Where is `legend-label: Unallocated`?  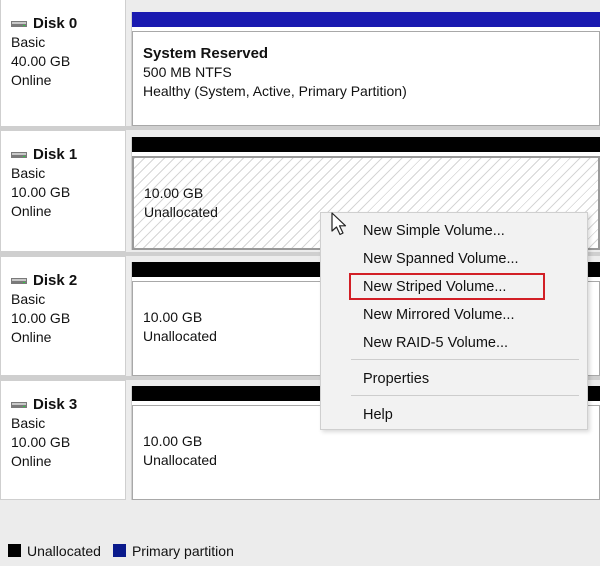 legend-label: Unallocated is located at coordinates (64, 550).